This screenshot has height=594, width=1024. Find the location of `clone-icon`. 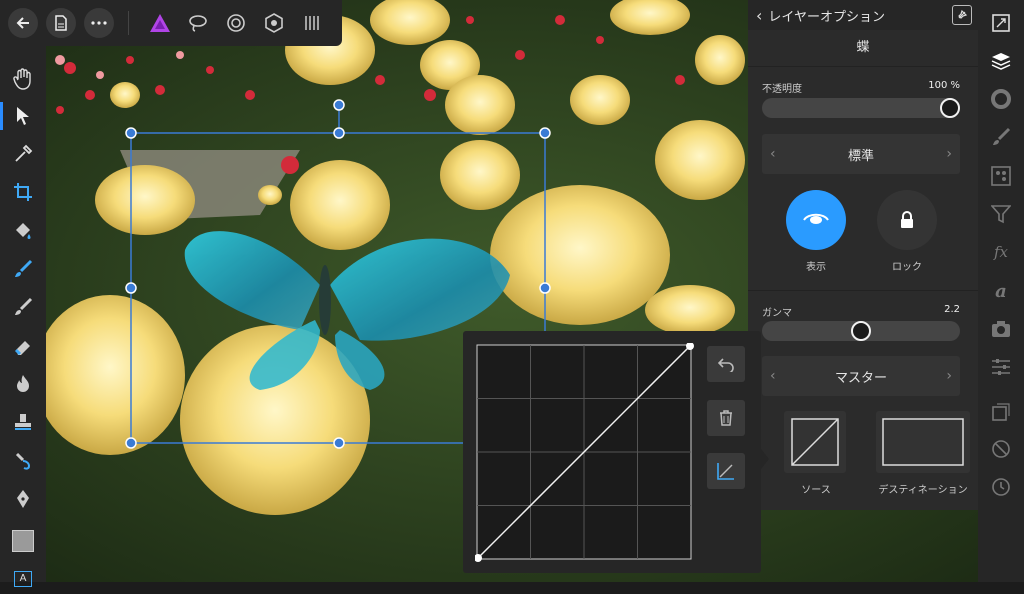

clone-icon is located at coordinates (23, 422).